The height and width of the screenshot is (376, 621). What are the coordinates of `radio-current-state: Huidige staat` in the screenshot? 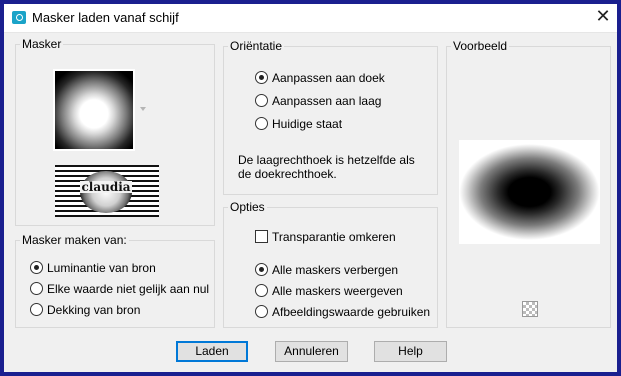 It's located at (298, 125).